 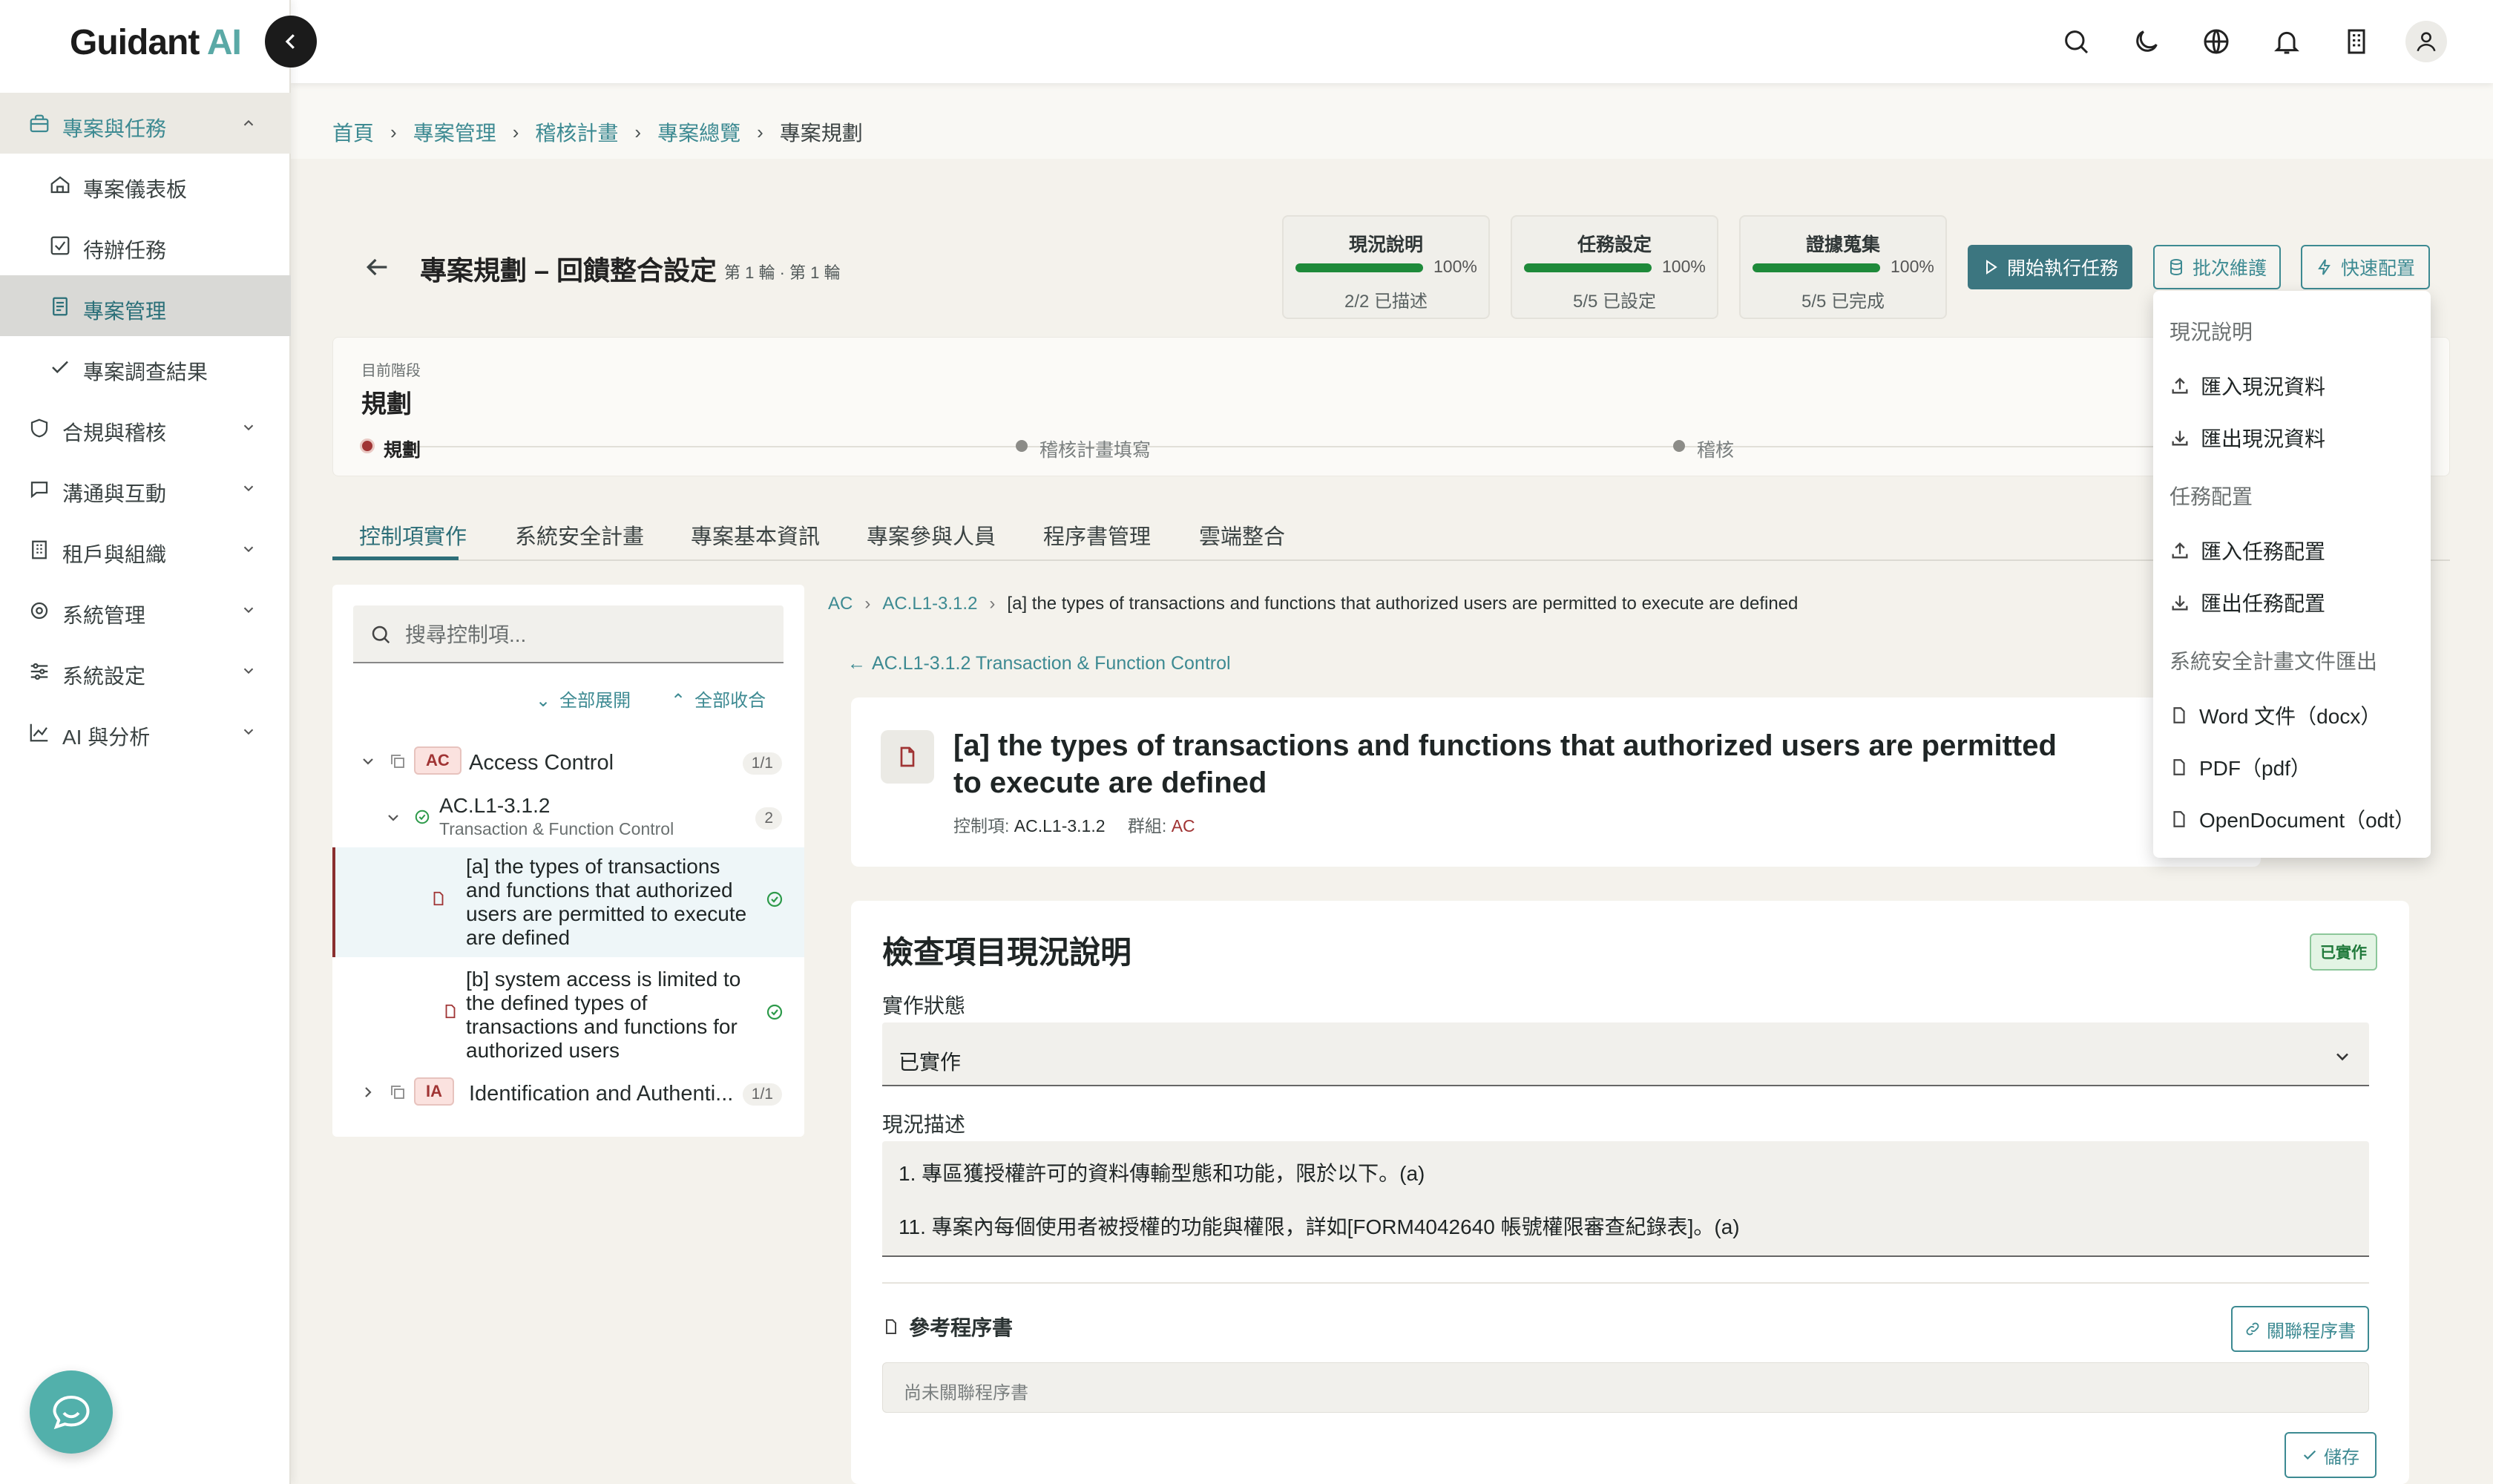 I want to click on meta-control-label: 控制項:, so click(x=981, y=825).